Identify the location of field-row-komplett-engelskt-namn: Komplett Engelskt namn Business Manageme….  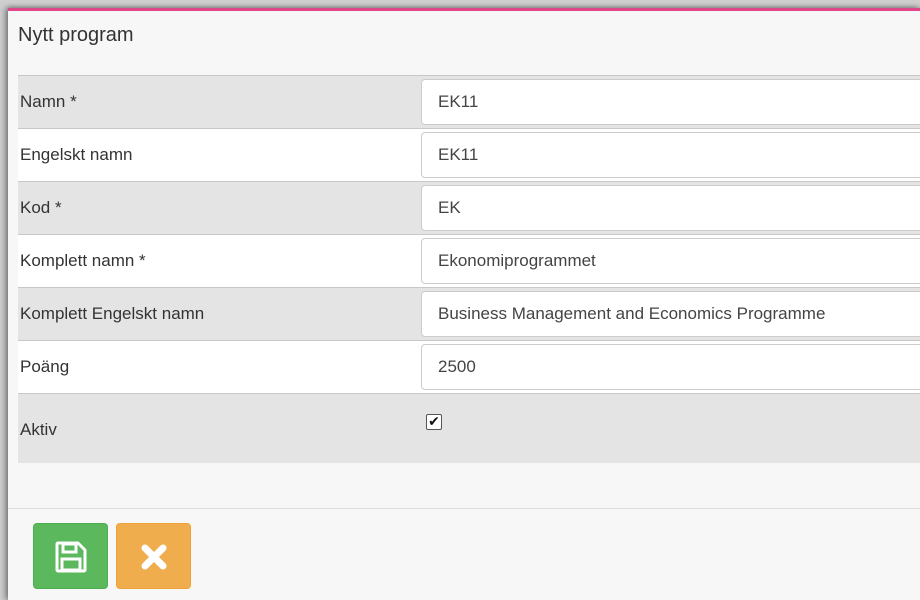
(469, 313).